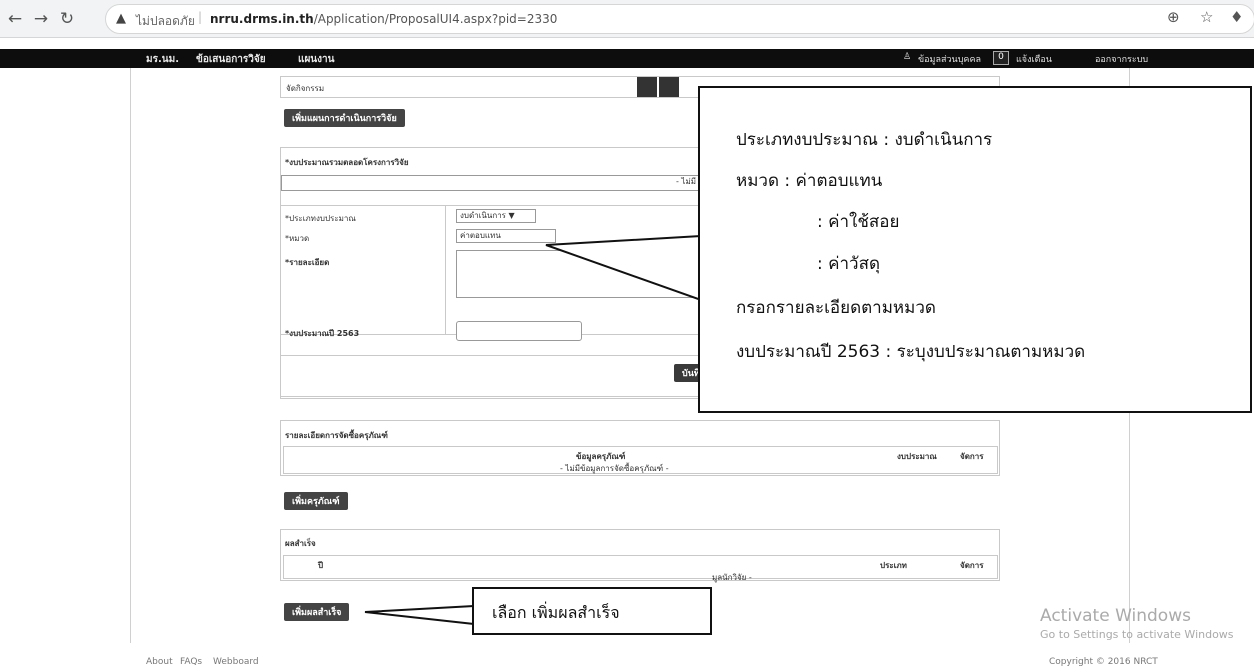  What do you see at coordinates (858, 222) in the screenshot?
I see `callout-line-usage: : ค่าใช้สอย` at bounding box center [858, 222].